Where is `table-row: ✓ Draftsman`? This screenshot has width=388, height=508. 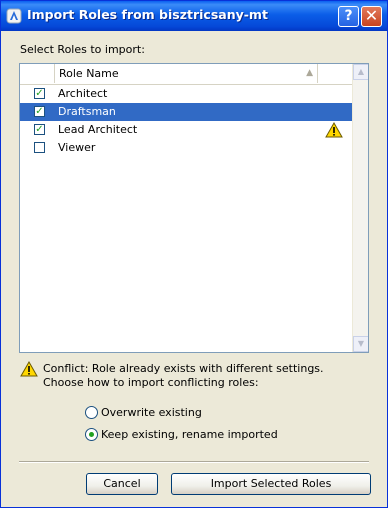
table-row: ✓ Draftsman is located at coordinates (186, 112).